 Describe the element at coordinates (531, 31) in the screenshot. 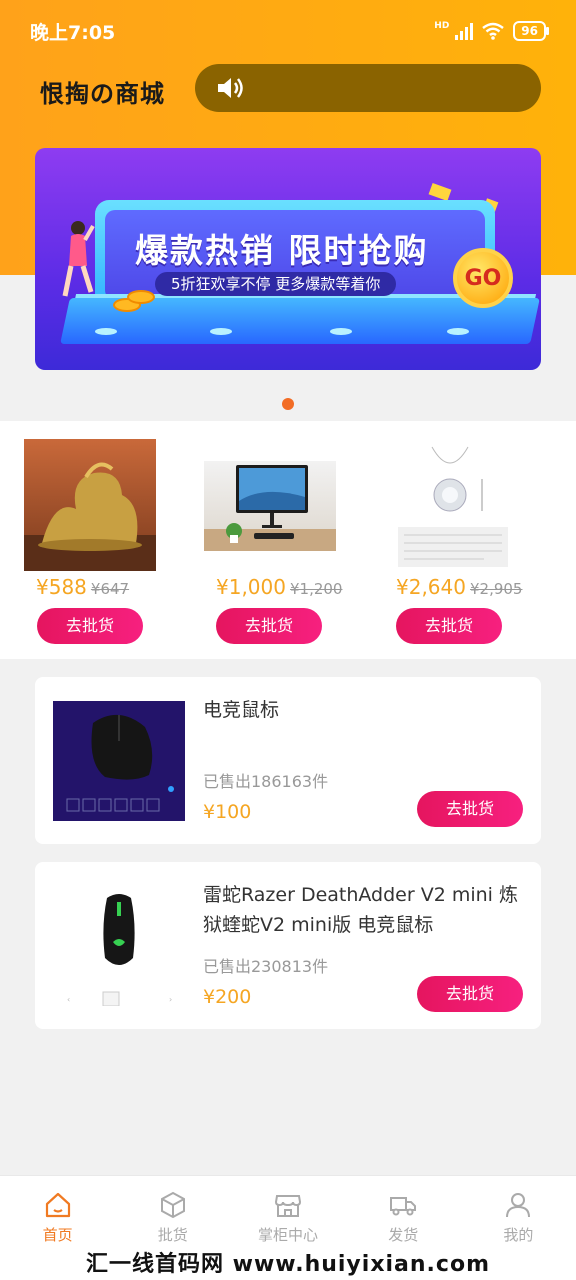

I see `battery-icon: 96` at that location.